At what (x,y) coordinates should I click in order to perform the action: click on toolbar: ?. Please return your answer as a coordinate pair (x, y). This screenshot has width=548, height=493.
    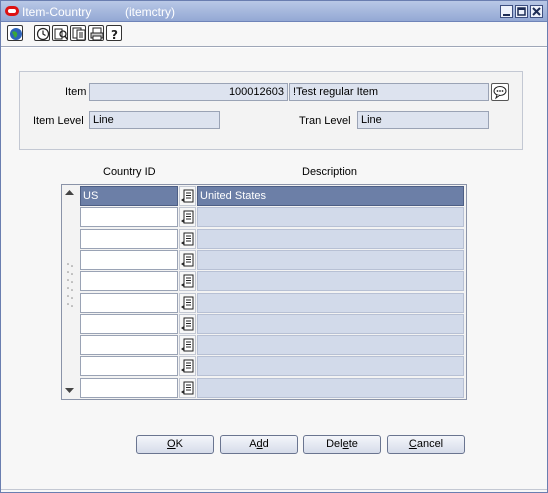
    Looking at the image, I should click on (274, 34).